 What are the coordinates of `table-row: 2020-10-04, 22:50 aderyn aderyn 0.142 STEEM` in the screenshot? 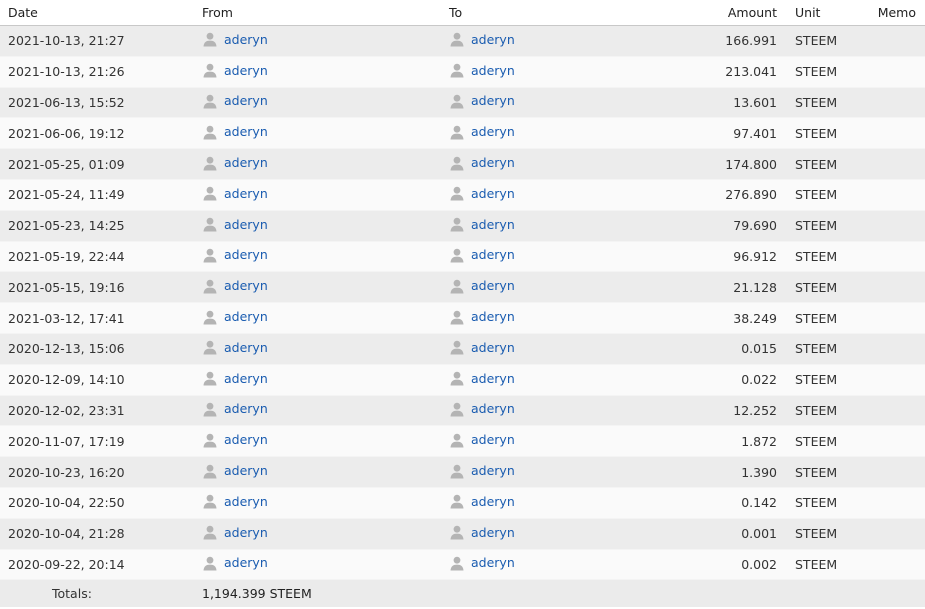 It's located at (462, 503).